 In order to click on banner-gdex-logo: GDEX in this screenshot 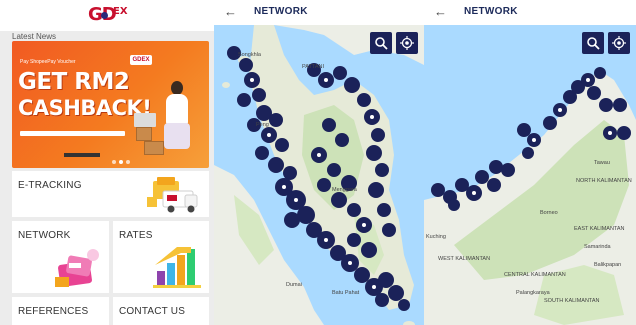, I will do `click(141, 60)`.